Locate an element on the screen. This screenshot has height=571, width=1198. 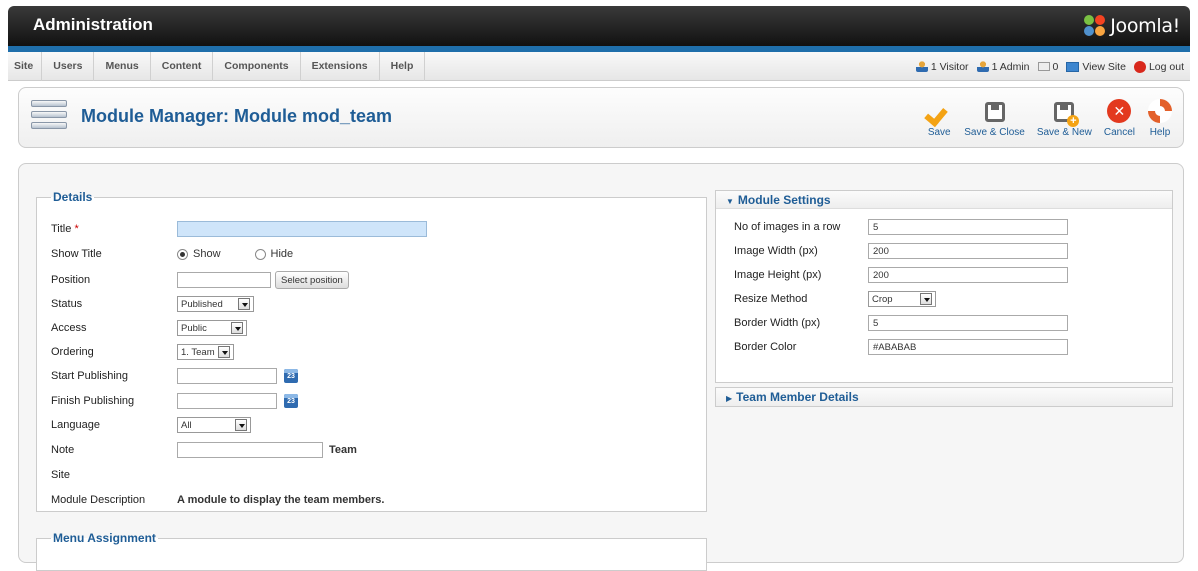
finish-publishing-input is located at coordinates (227, 401).